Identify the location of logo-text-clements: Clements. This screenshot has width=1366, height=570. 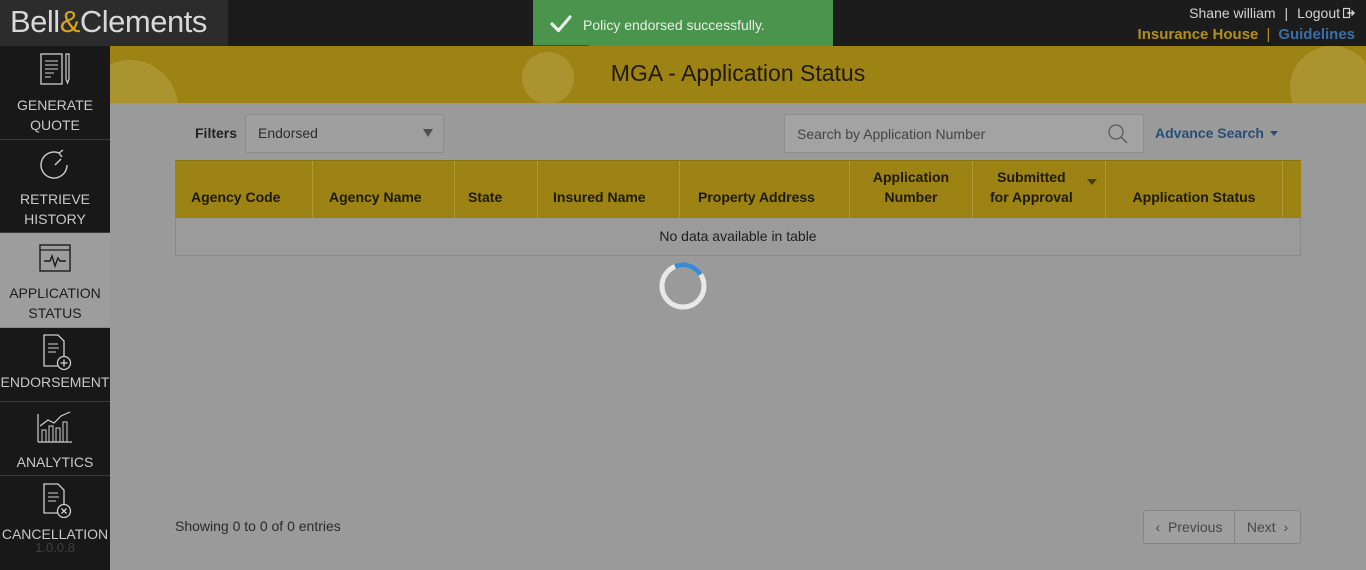
(143, 21).